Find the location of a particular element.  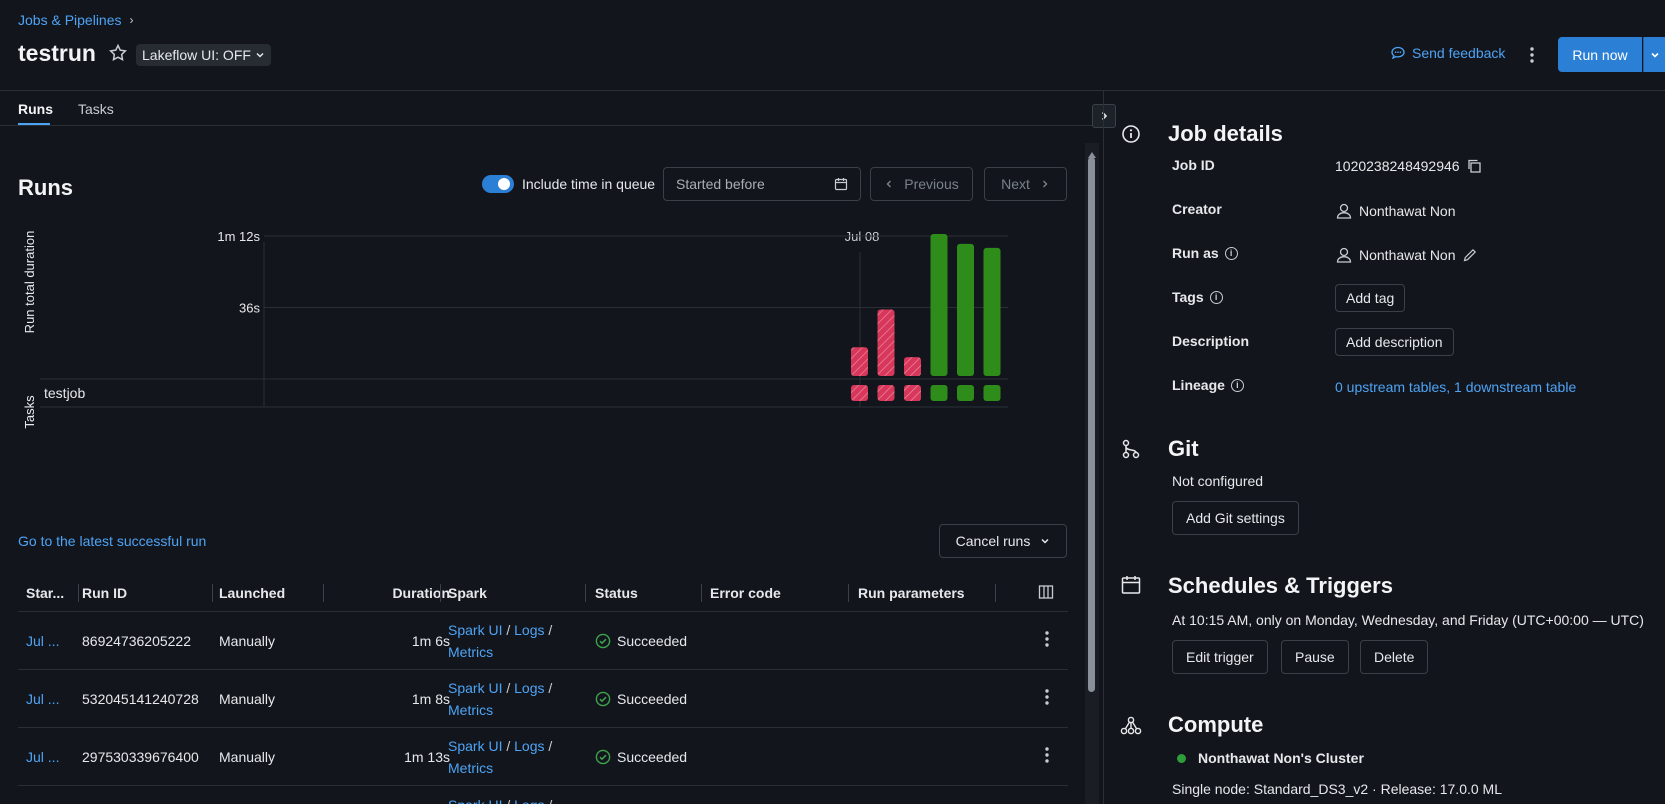

cluster-name: Nonthawat Non's Cluster is located at coordinates (1281, 758).